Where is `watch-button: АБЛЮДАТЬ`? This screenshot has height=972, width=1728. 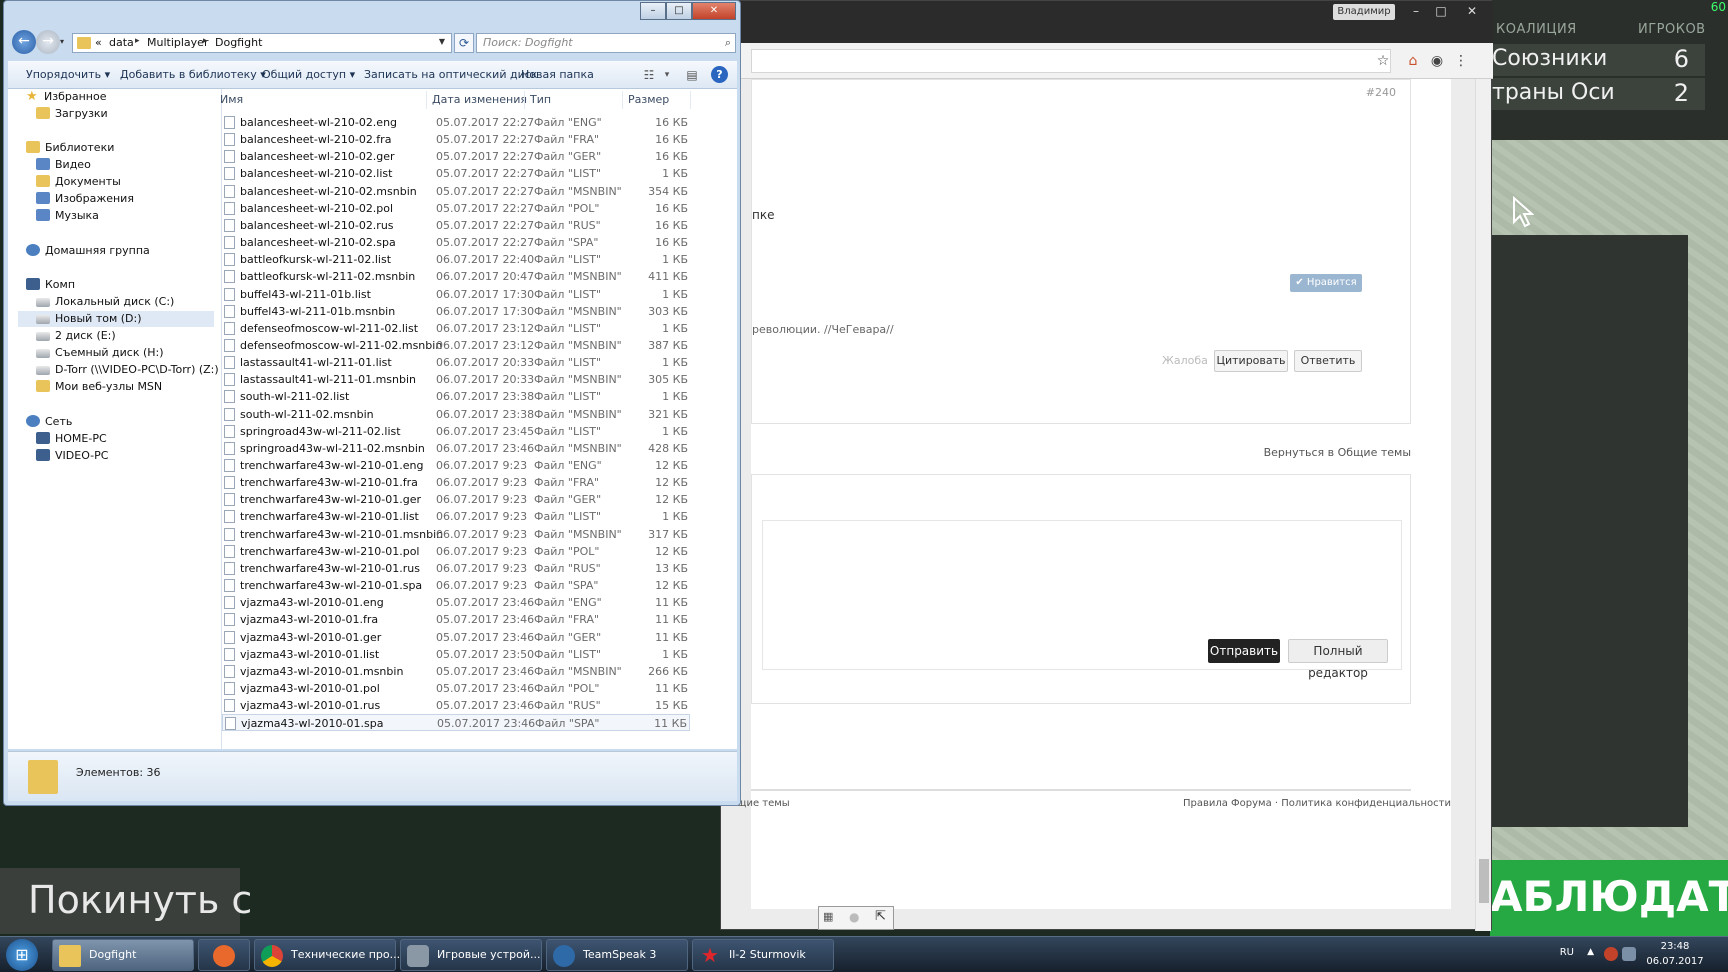 watch-button: АБЛЮДАТЬ is located at coordinates (1609, 898).